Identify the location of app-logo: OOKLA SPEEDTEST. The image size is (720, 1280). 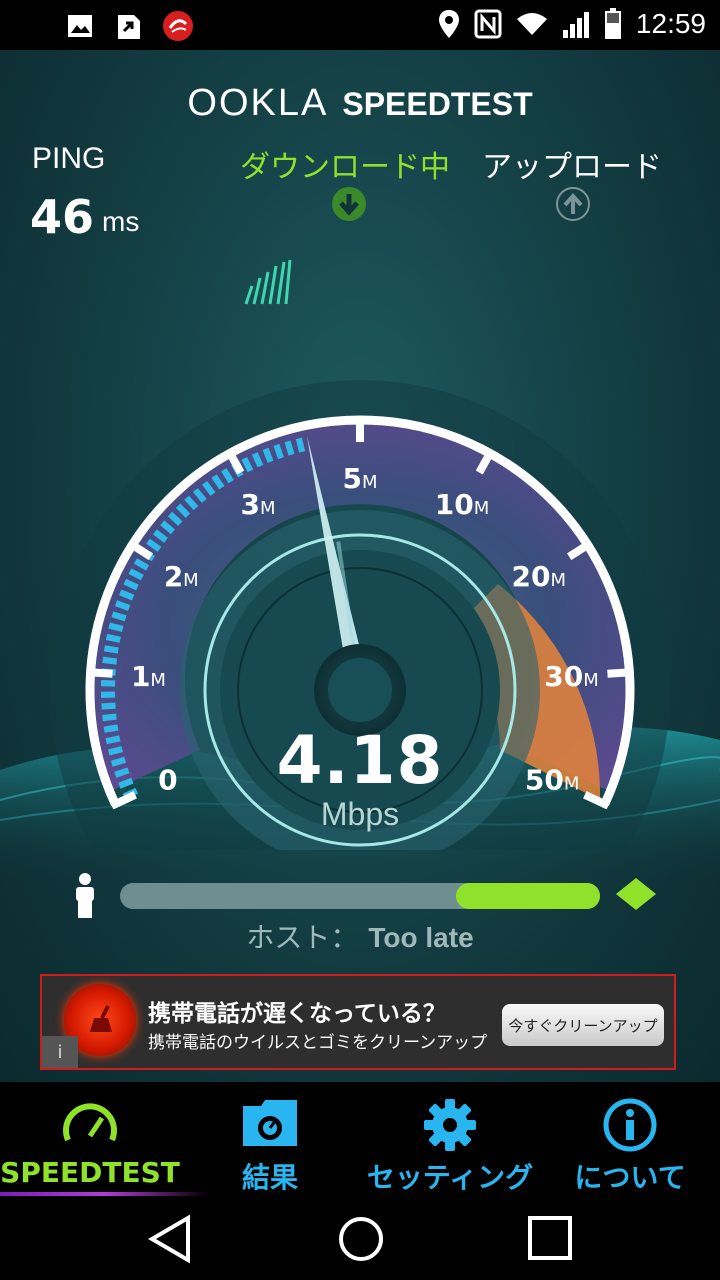
(360, 103).